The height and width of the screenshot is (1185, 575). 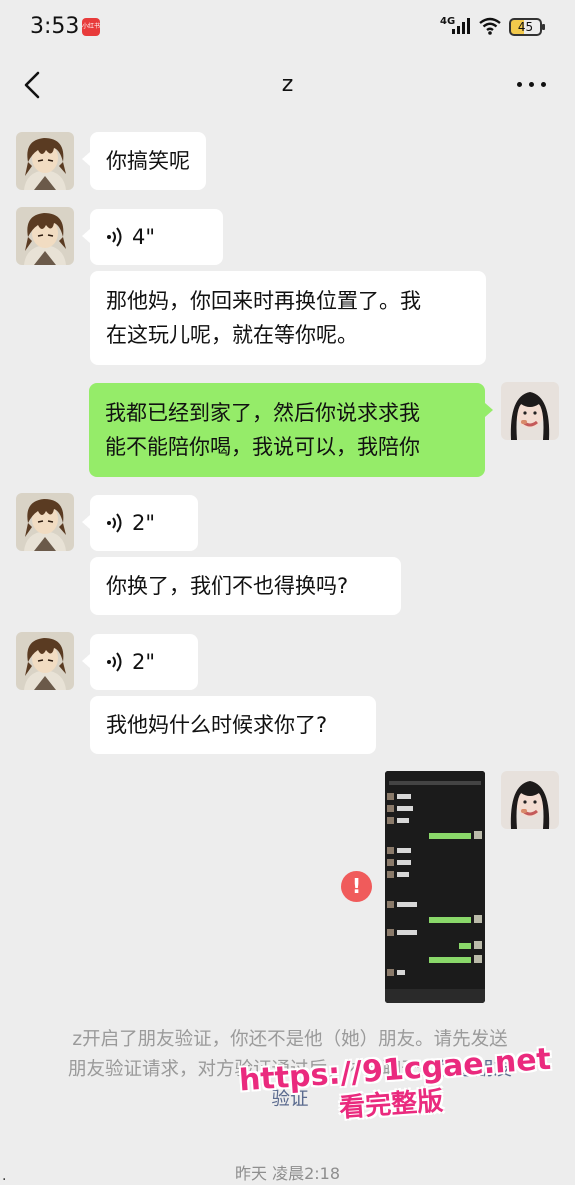 I want to click on signal-icon, so click(x=462, y=26).